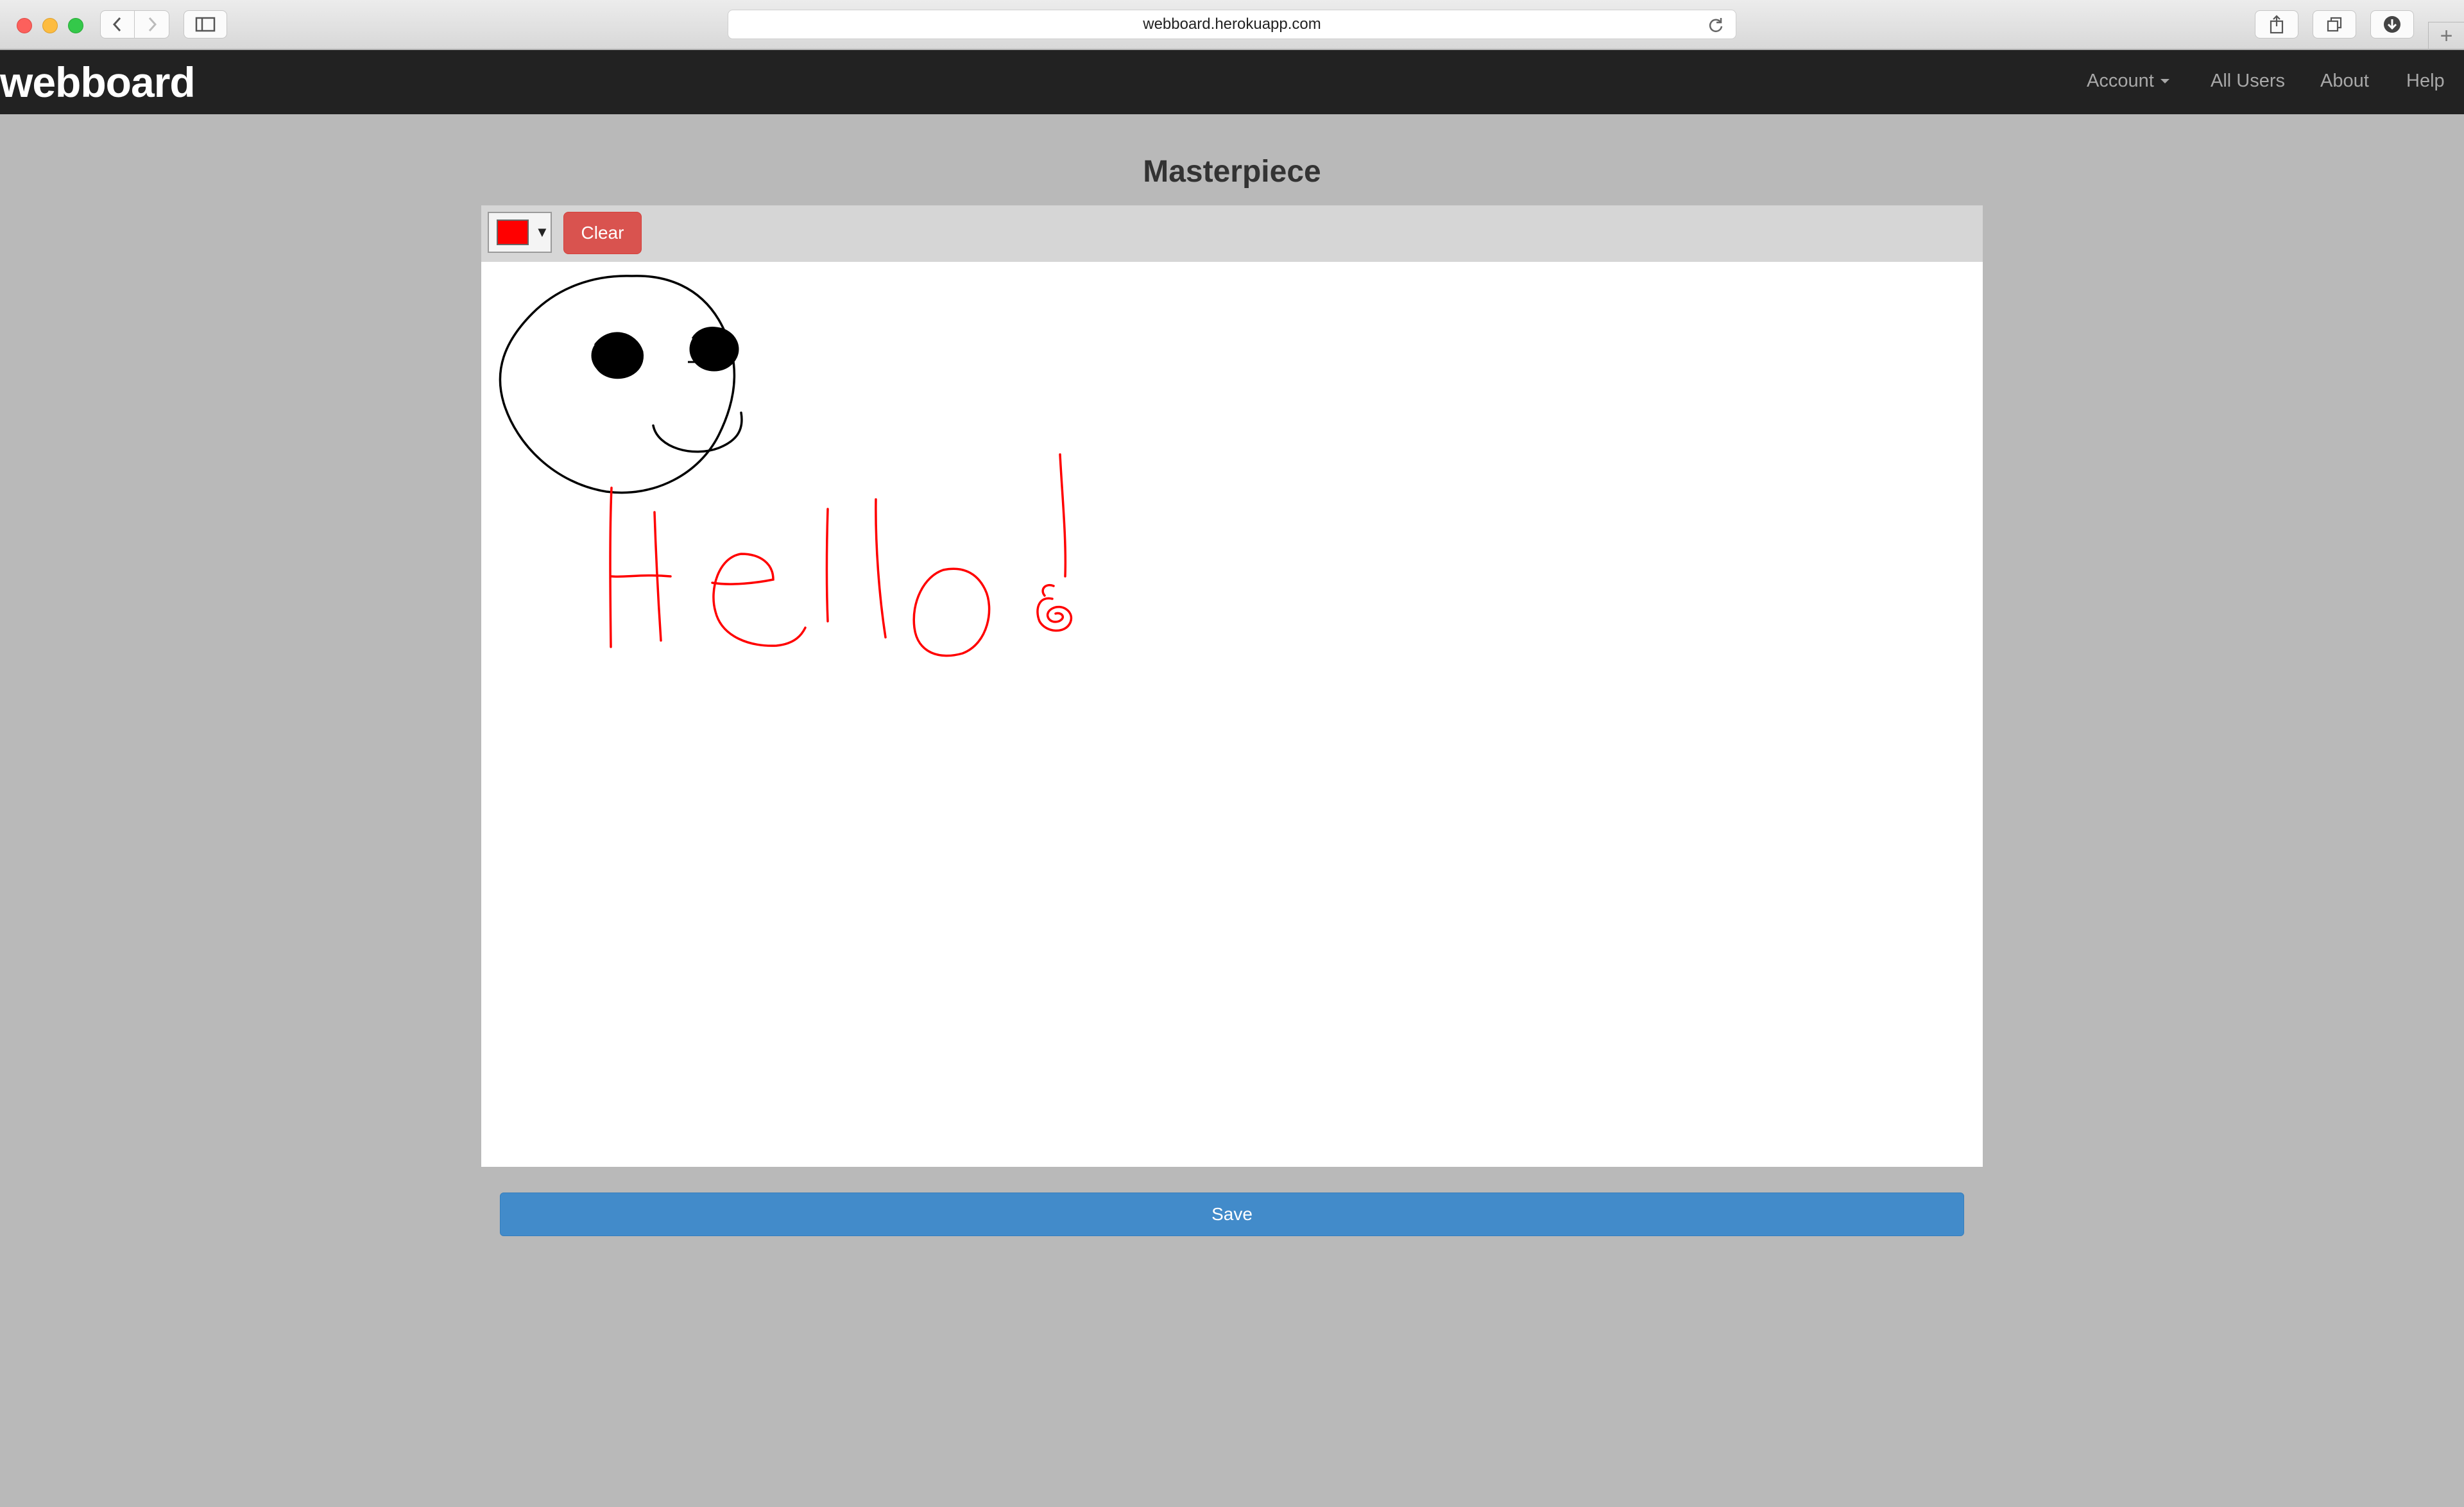 This screenshot has width=2464, height=1507. What do you see at coordinates (1232, 1214) in the screenshot?
I see `save-button: Save` at bounding box center [1232, 1214].